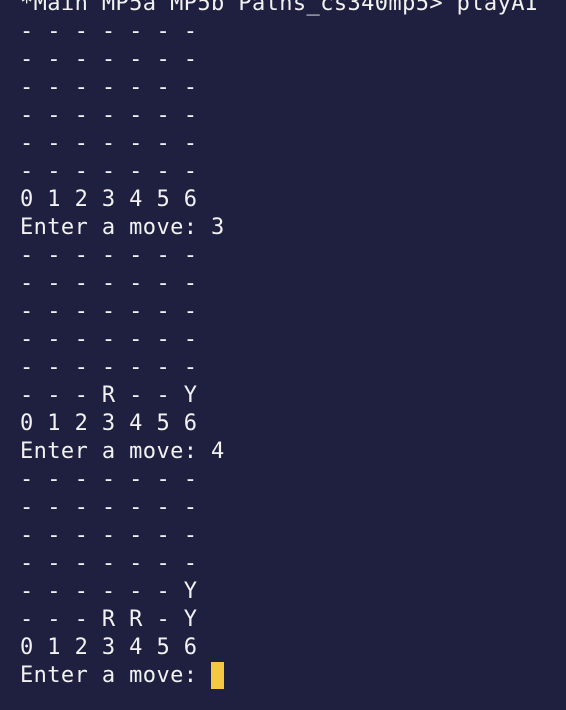 This screenshot has height=710, width=566. What do you see at coordinates (109, 283) in the screenshot?
I see `board-2-row-2: - - - - - - -` at bounding box center [109, 283].